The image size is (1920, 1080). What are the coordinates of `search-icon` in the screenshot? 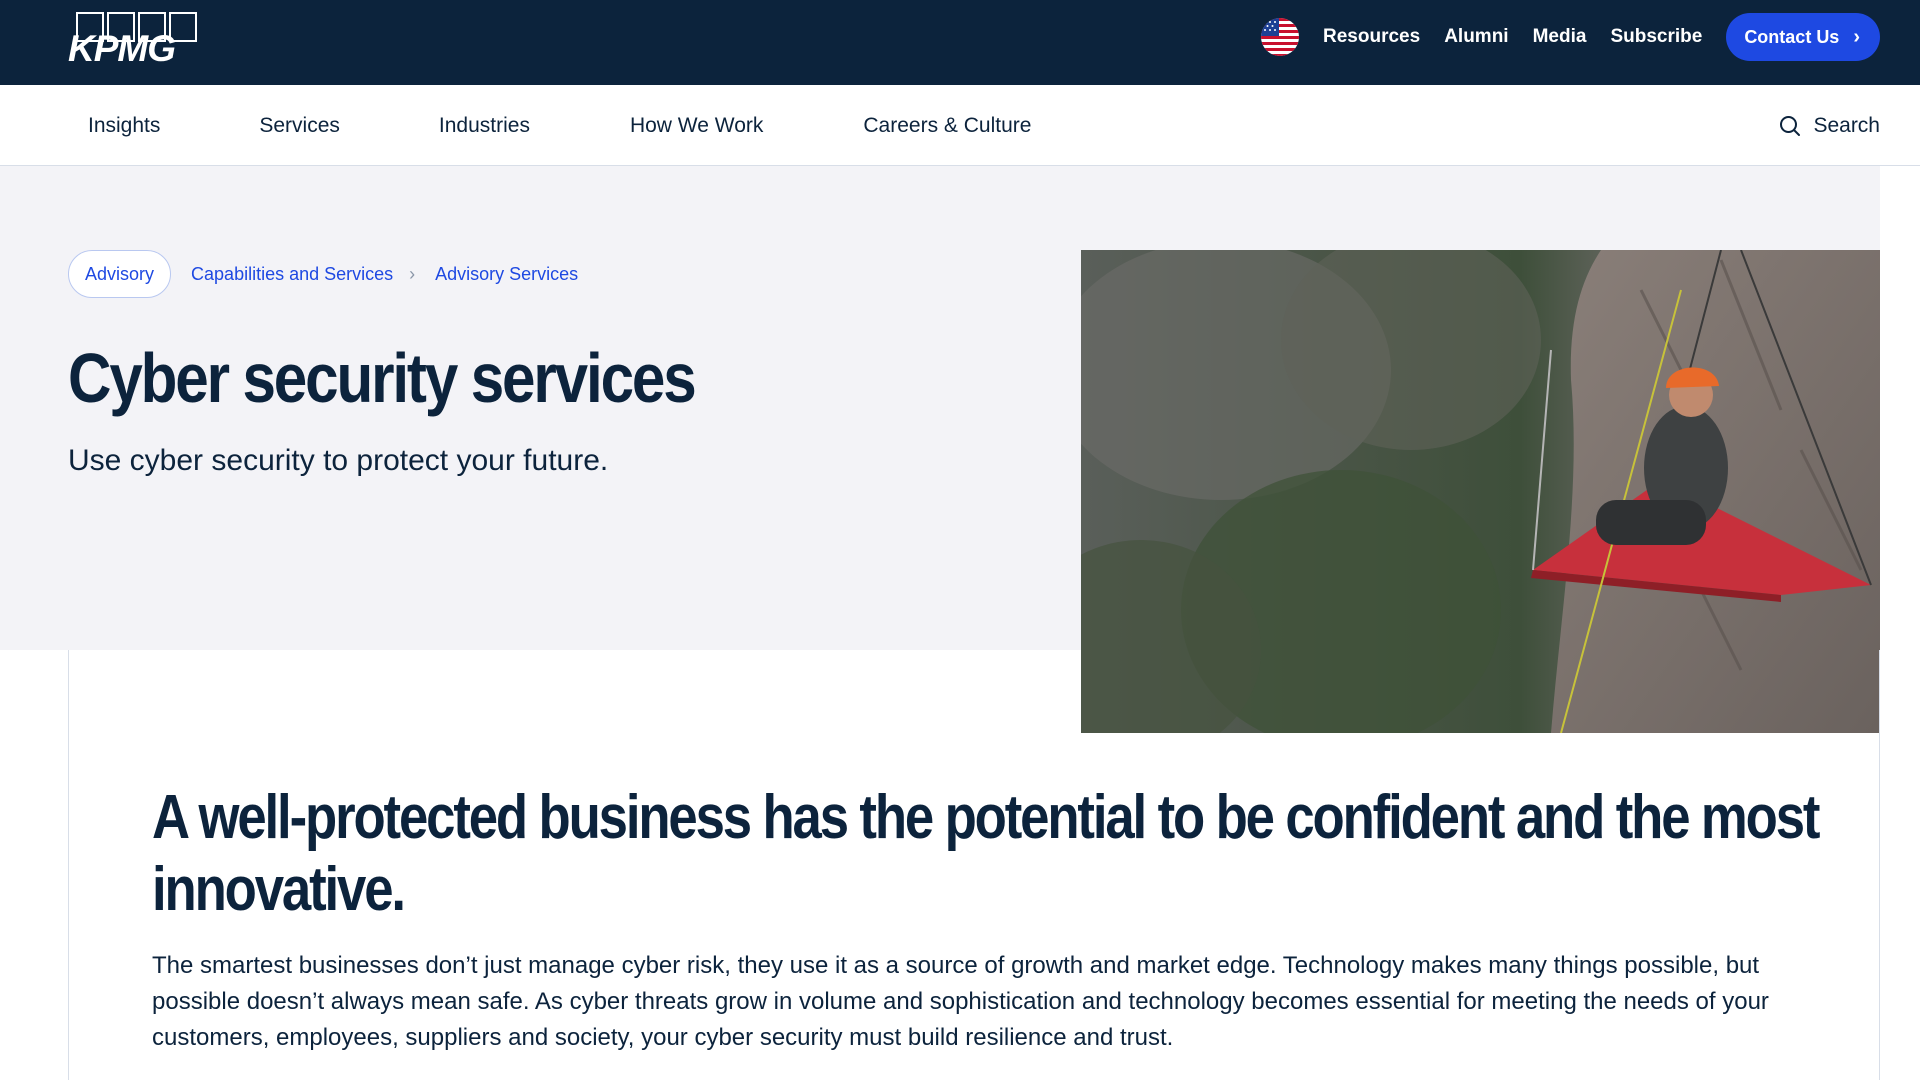 It's located at (1790, 125).